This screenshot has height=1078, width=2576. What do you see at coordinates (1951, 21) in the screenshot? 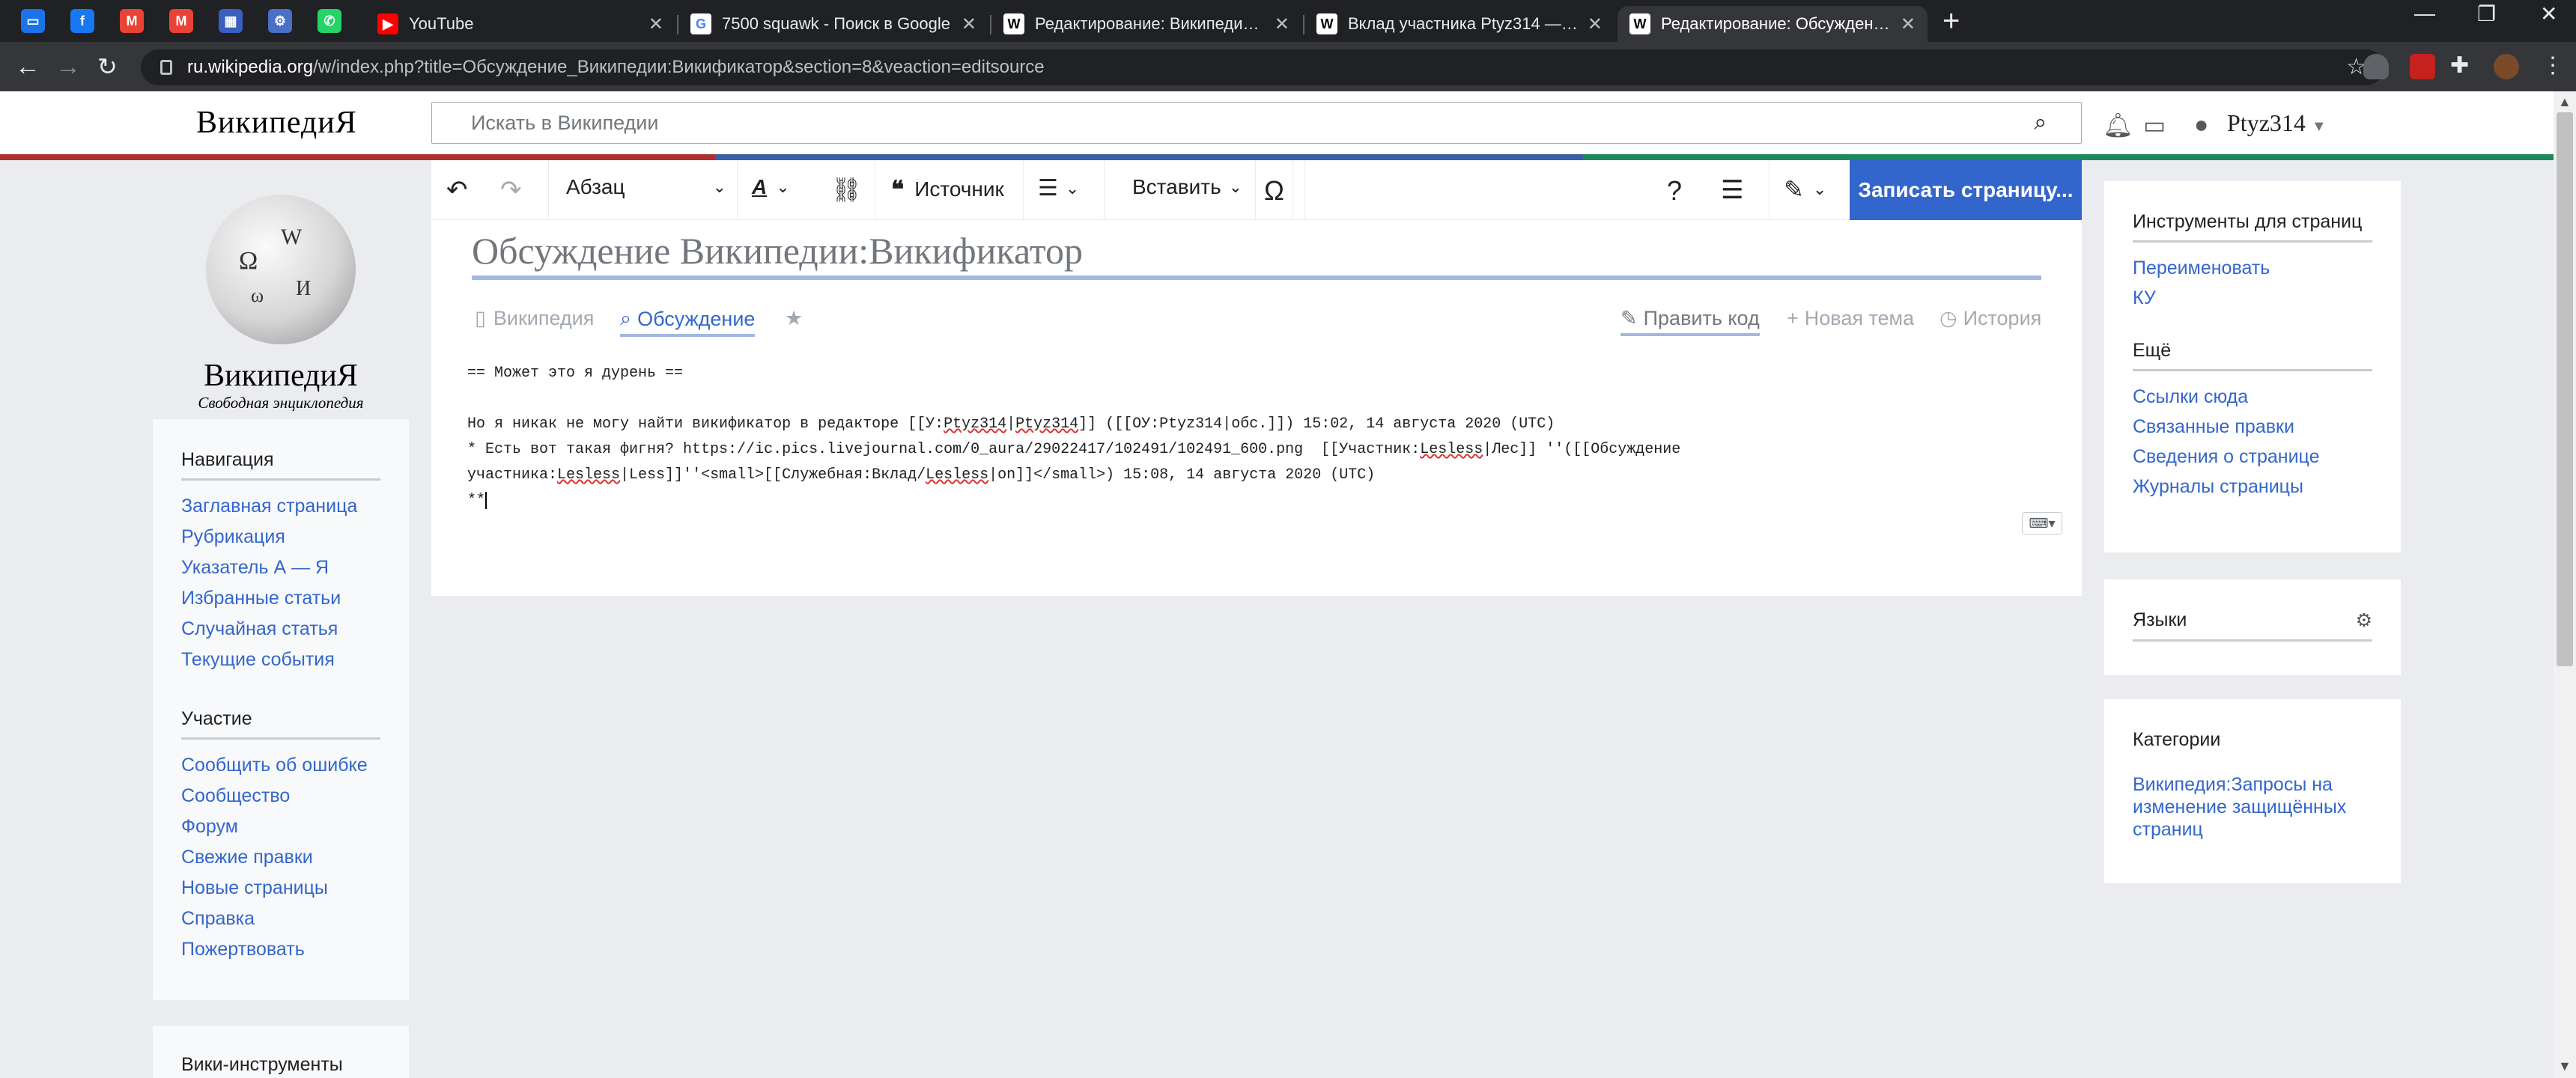
I see `new-tab-button: +` at bounding box center [1951, 21].